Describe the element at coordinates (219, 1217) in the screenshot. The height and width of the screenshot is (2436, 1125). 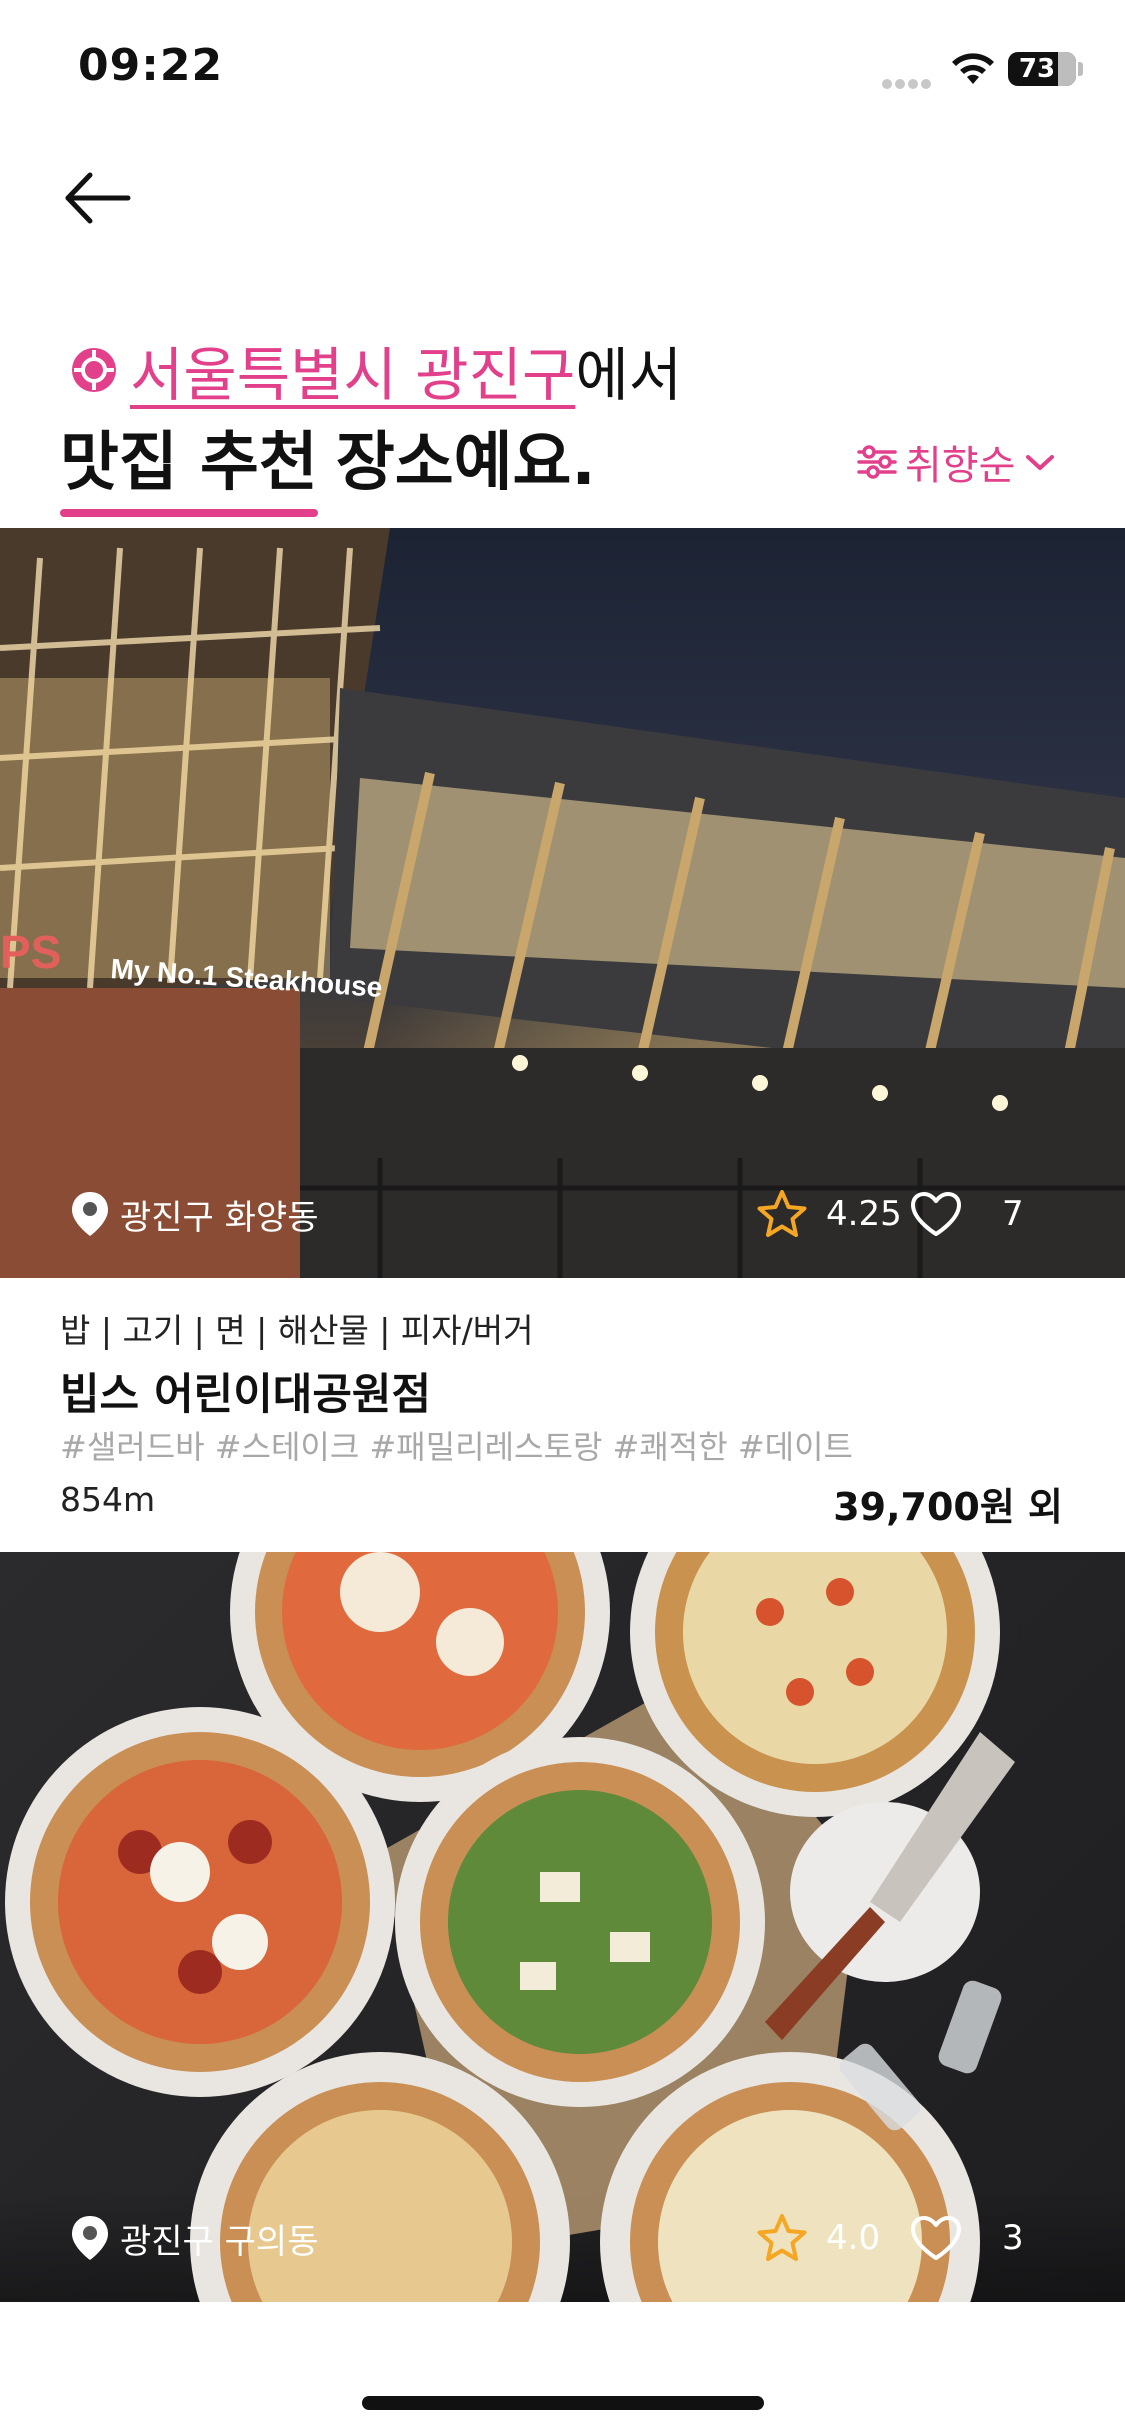
I see `location-text: 광진구 화양동` at that location.